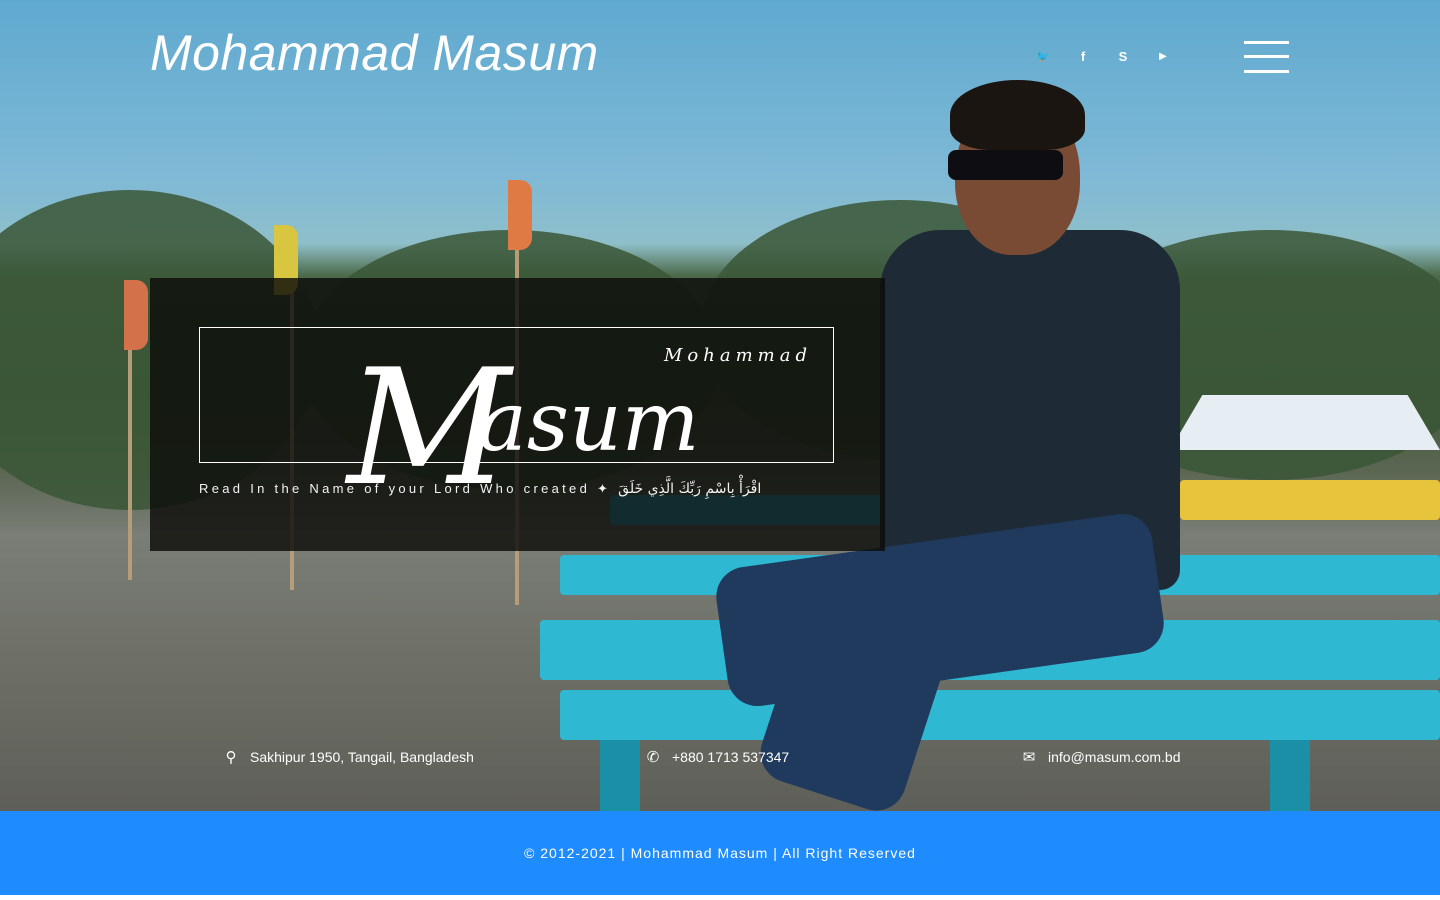  I want to click on sunglasses, so click(1005, 165).